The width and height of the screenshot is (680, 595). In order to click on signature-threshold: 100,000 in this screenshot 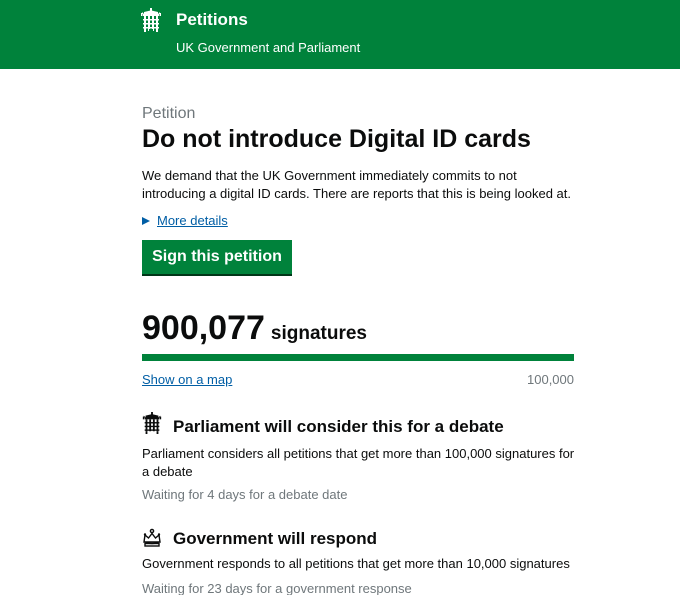, I will do `click(550, 379)`.